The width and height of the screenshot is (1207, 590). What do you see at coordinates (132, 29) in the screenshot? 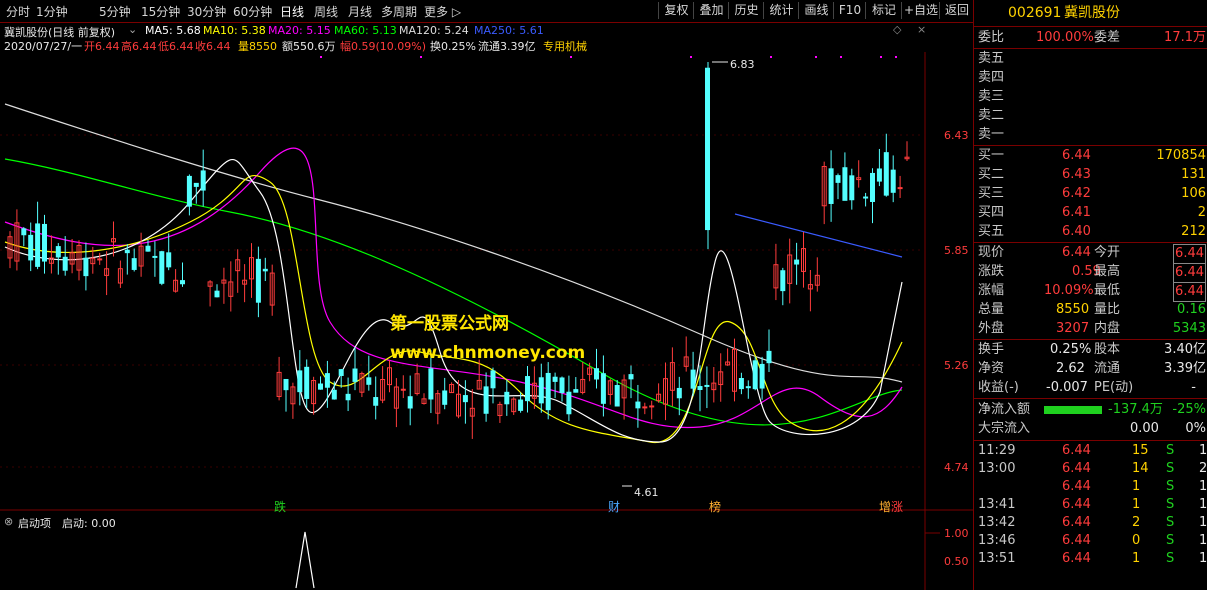
I see `dropdown-chevron-icon: ⌄` at bounding box center [132, 29].